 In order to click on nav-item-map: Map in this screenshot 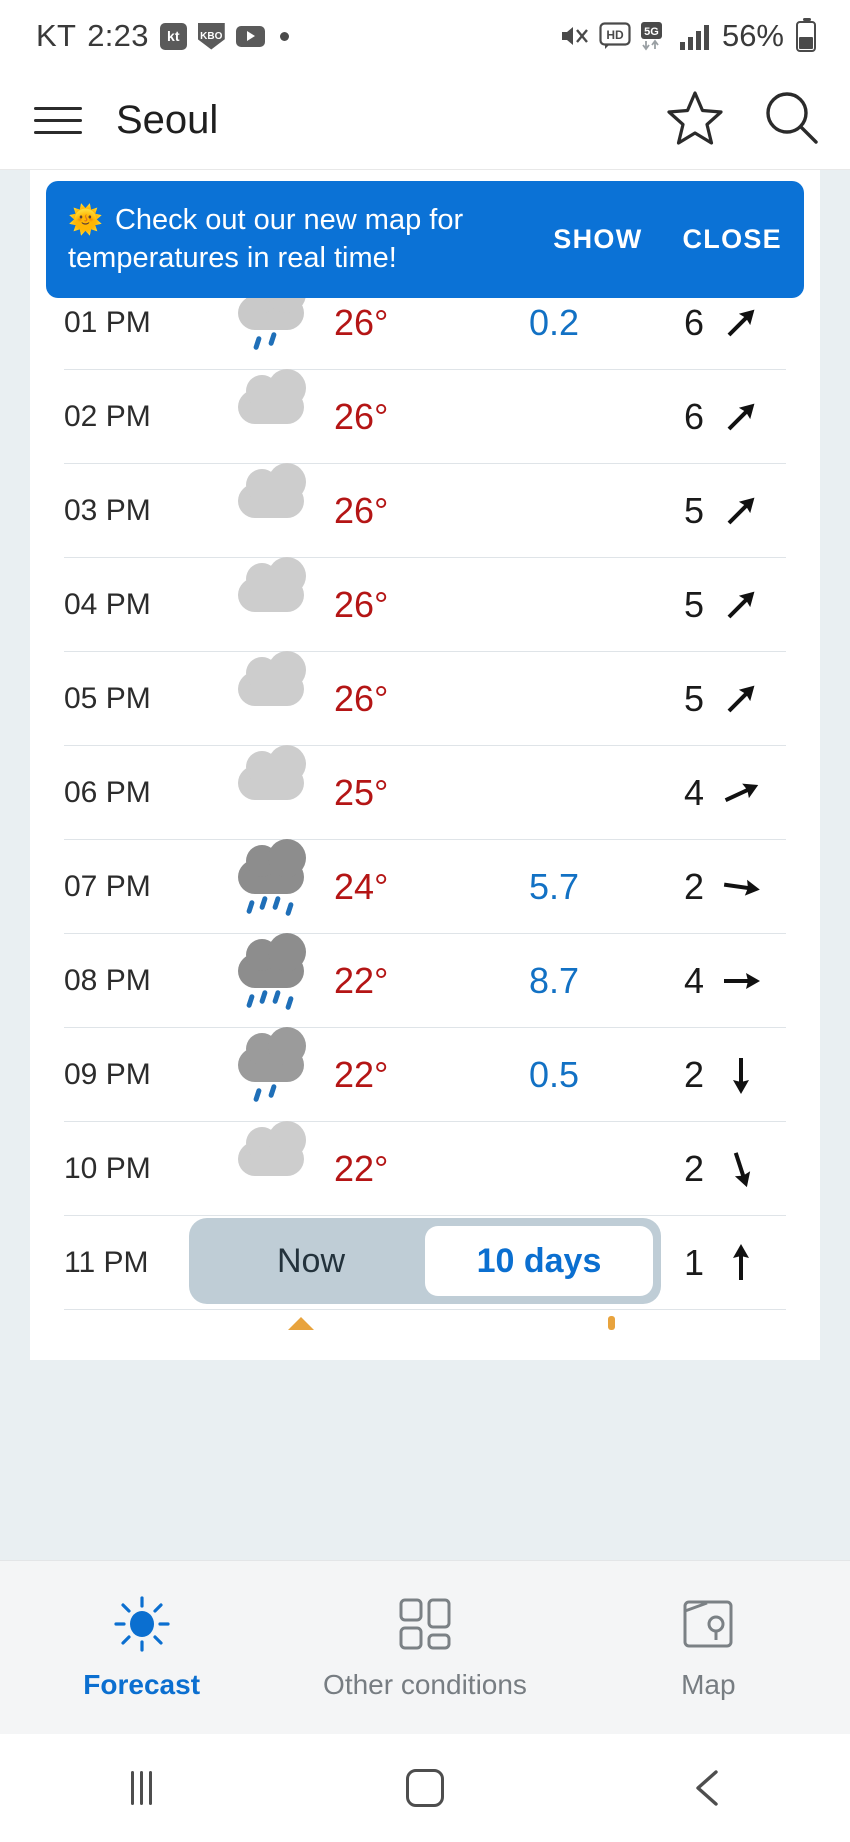, I will do `click(708, 1648)`.